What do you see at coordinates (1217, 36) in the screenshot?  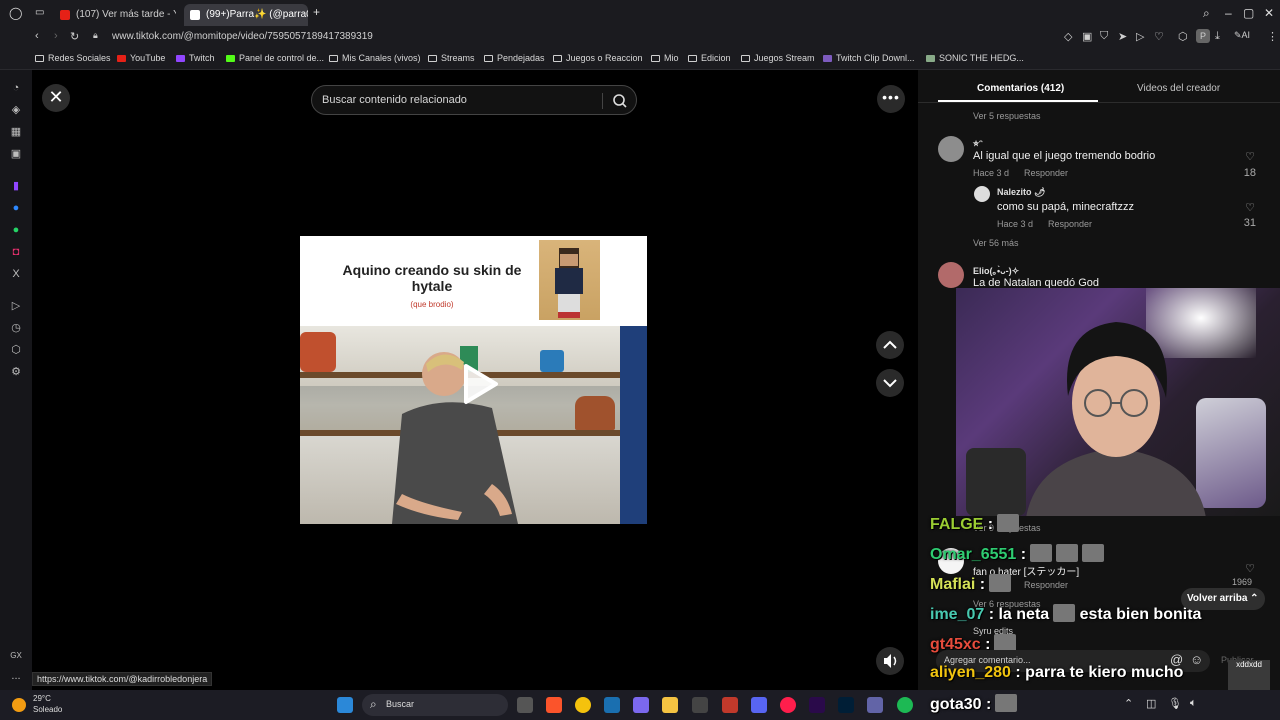 I see `download-icon: ⤓` at bounding box center [1217, 36].